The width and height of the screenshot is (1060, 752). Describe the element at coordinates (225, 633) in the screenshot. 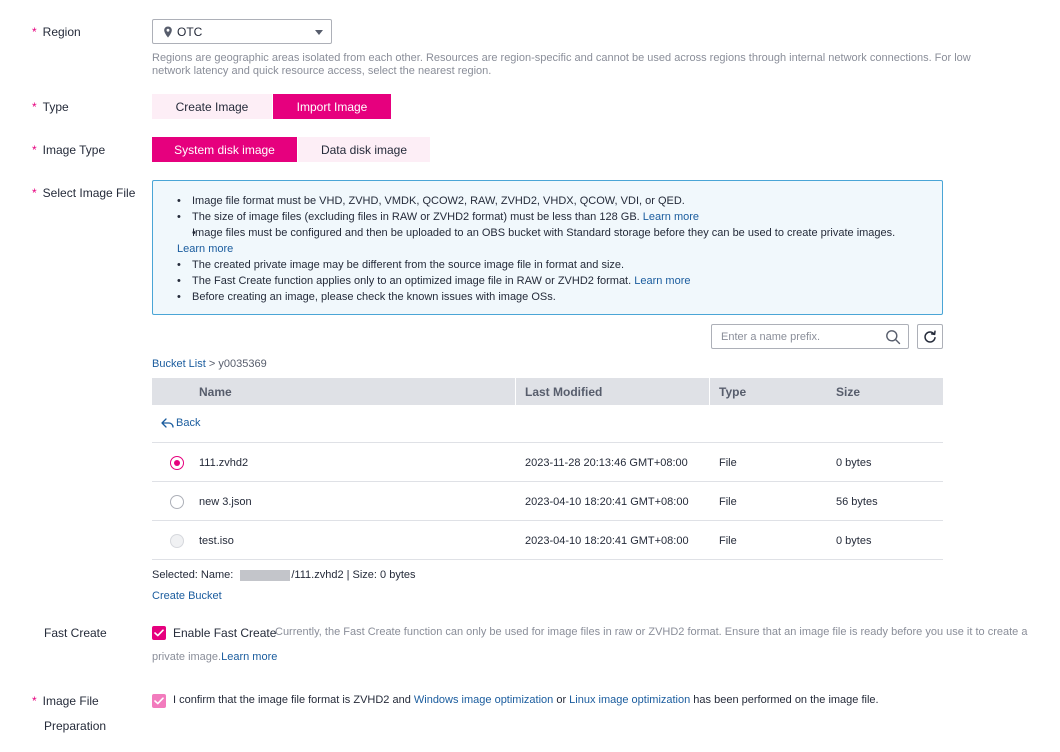

I see `enable-fast-create-label: Enable Fast Create` at that location.